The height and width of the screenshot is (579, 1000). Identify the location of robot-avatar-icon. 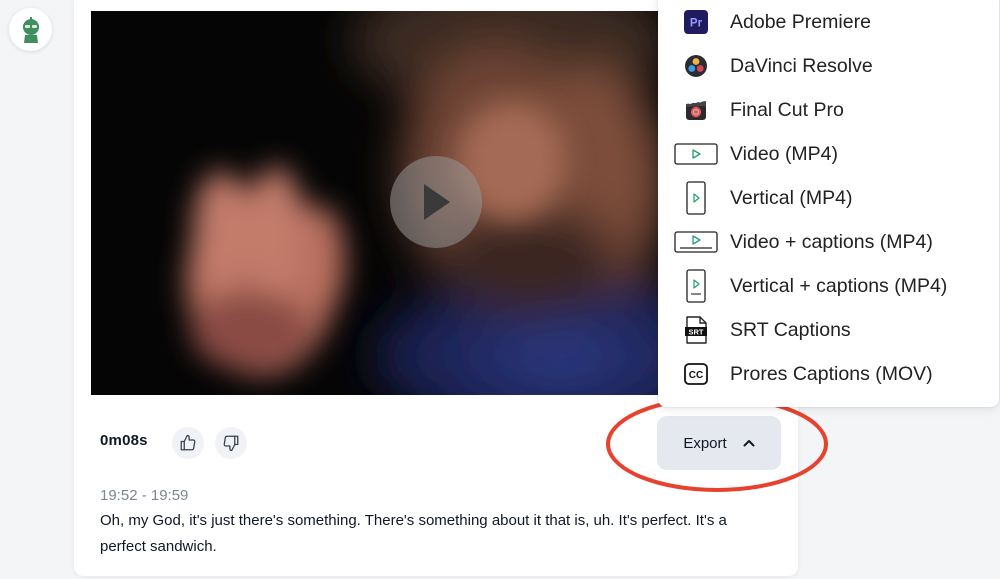
(30, 29).